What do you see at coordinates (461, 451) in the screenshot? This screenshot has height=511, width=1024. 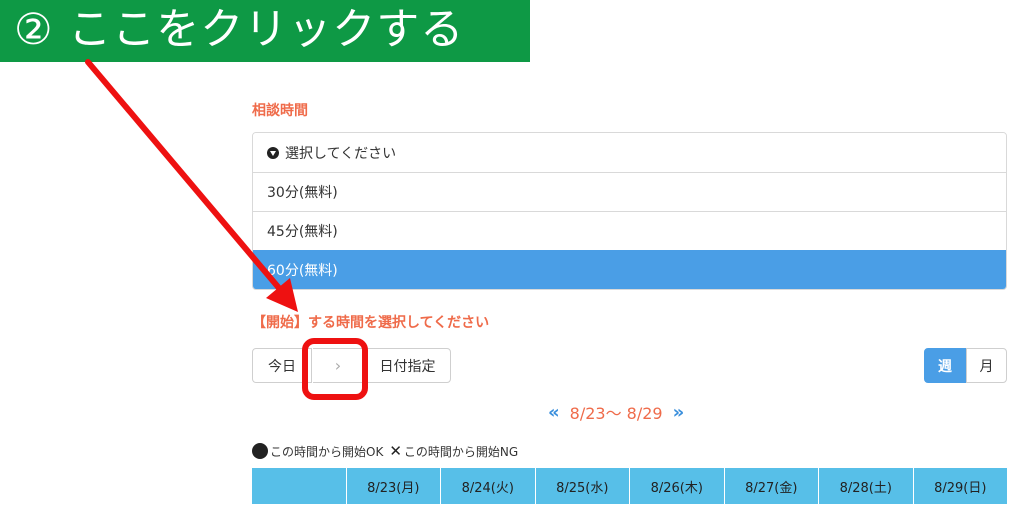 I see `legend-ng-text: この時間から開始NG` at bounding box center [461, 451].